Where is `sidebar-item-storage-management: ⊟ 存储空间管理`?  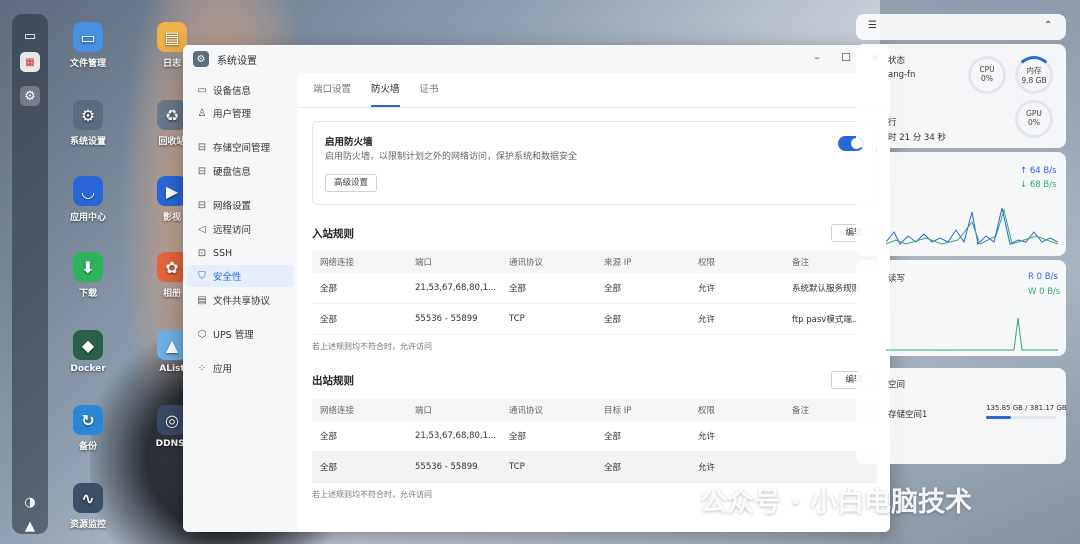
sidebar-item-storage-management: ⊟ 存储空间管理 is located at coordinates (240, 147).